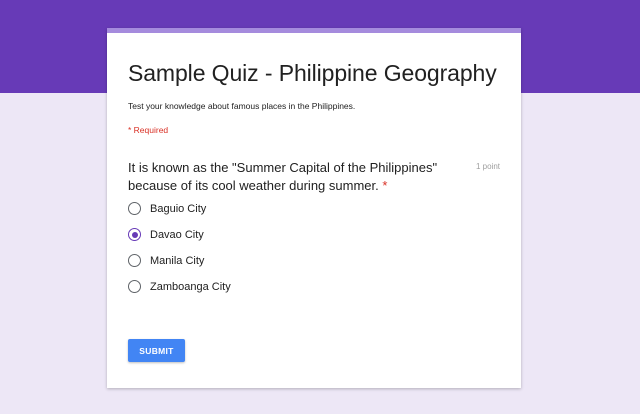 This screenshot has width=640, height=414. Describe the element at coordinates (385, 185) in the screenshot. I see `required-asterisk: *` at that location.